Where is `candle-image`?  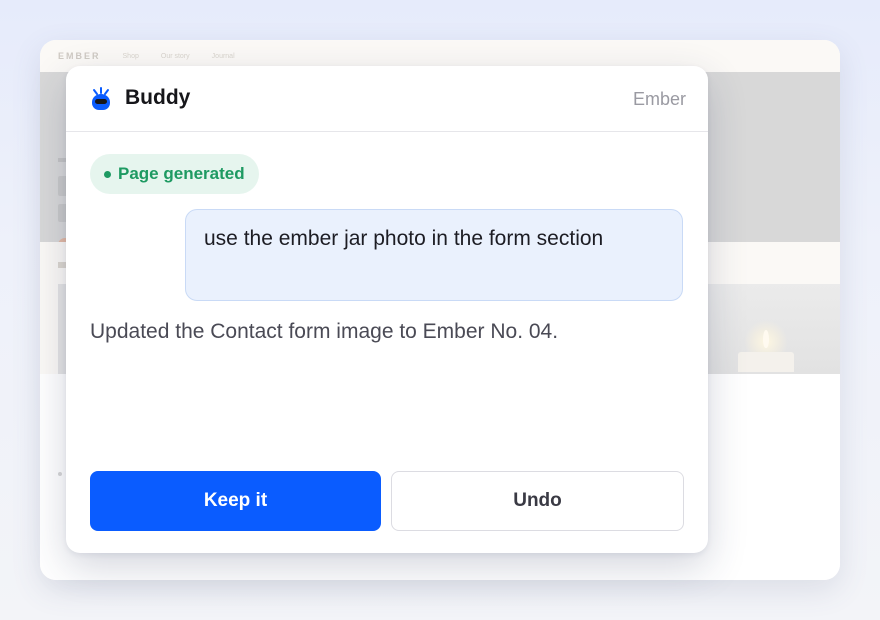 candle-image is located at coordinates (770, 329).